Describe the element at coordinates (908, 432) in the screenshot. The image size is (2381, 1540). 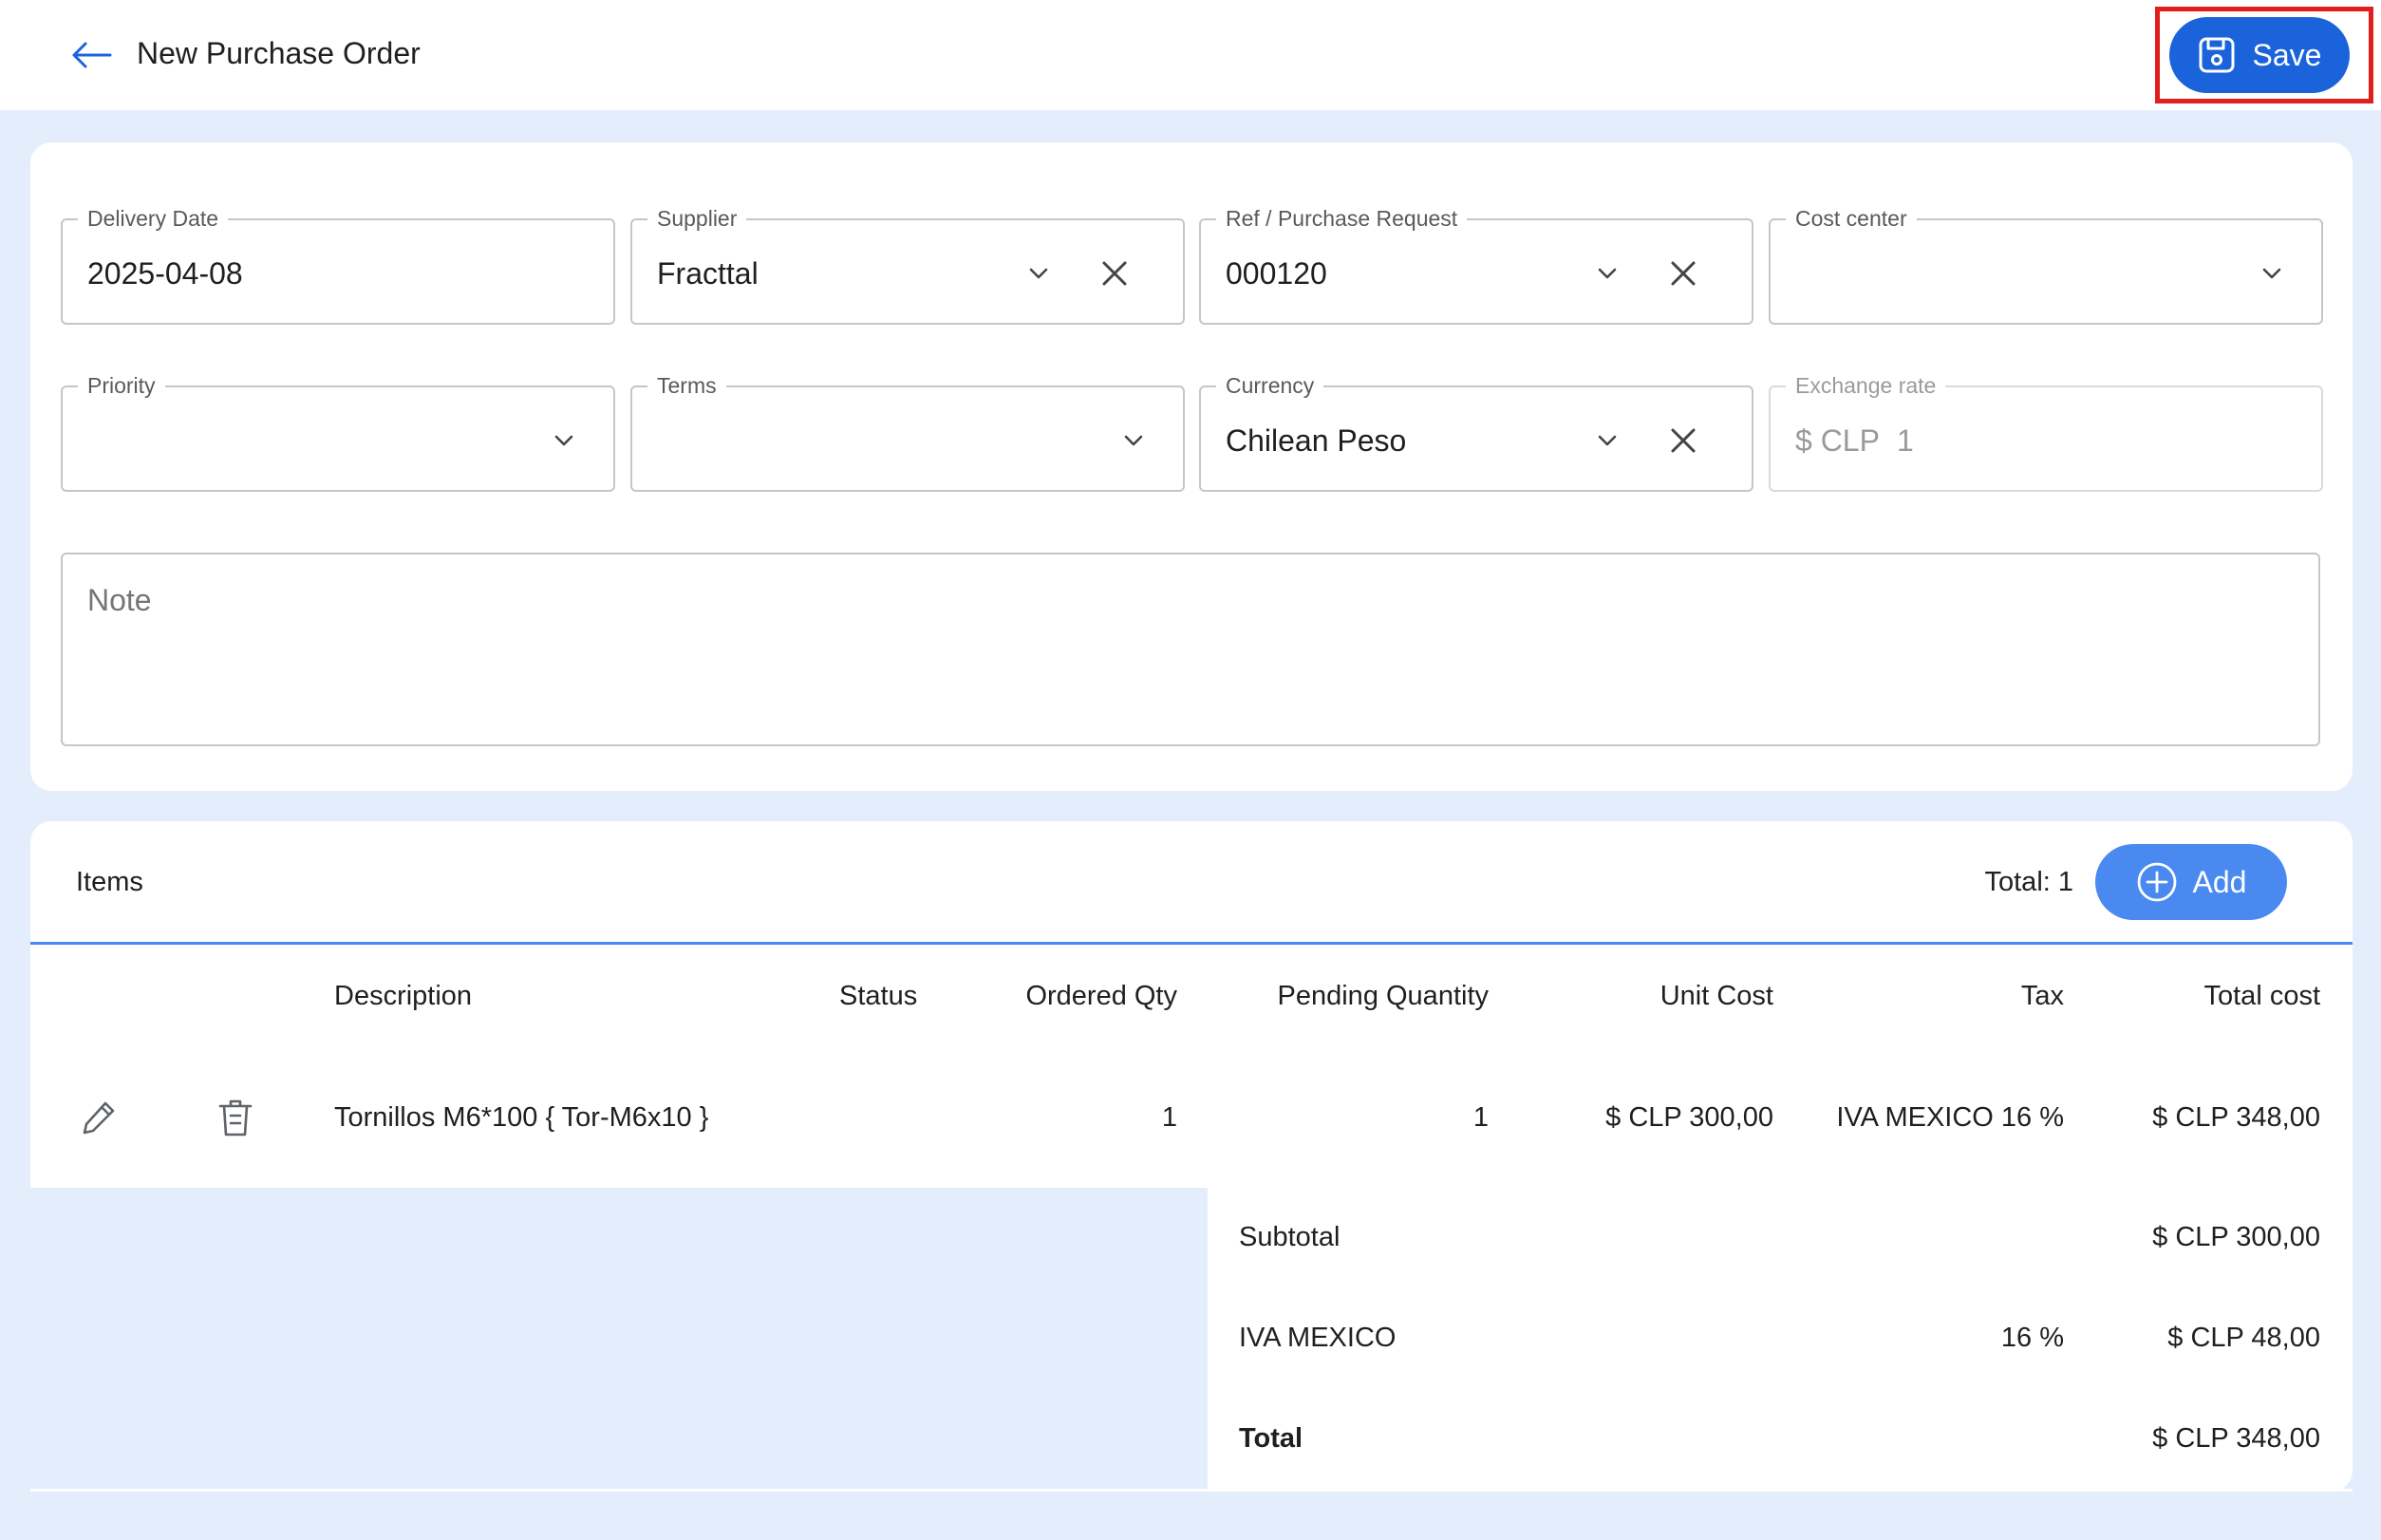
I see `terms-field: Terms` at that location.